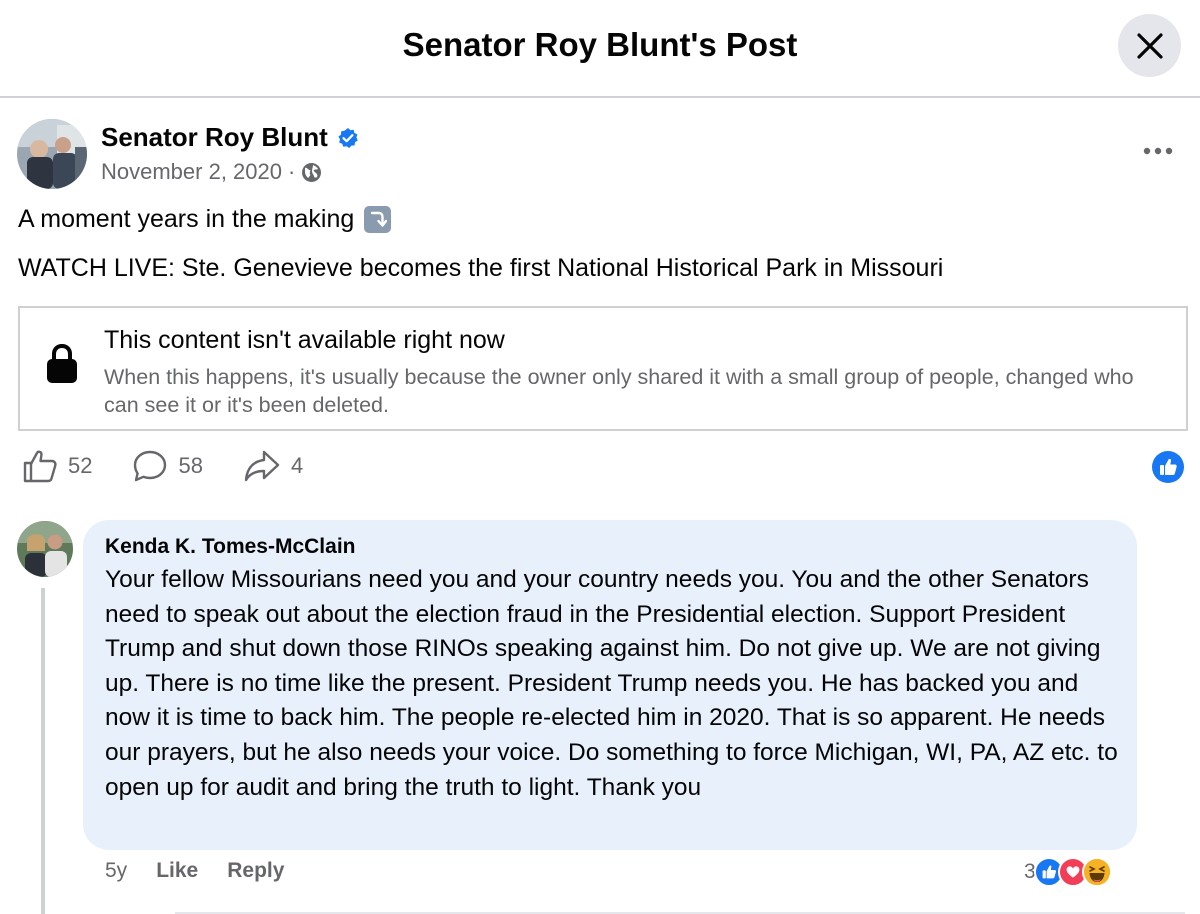  Describe the element at coordinates (167, 466) in the screenshot. I see `comment-button: 58` at that location.